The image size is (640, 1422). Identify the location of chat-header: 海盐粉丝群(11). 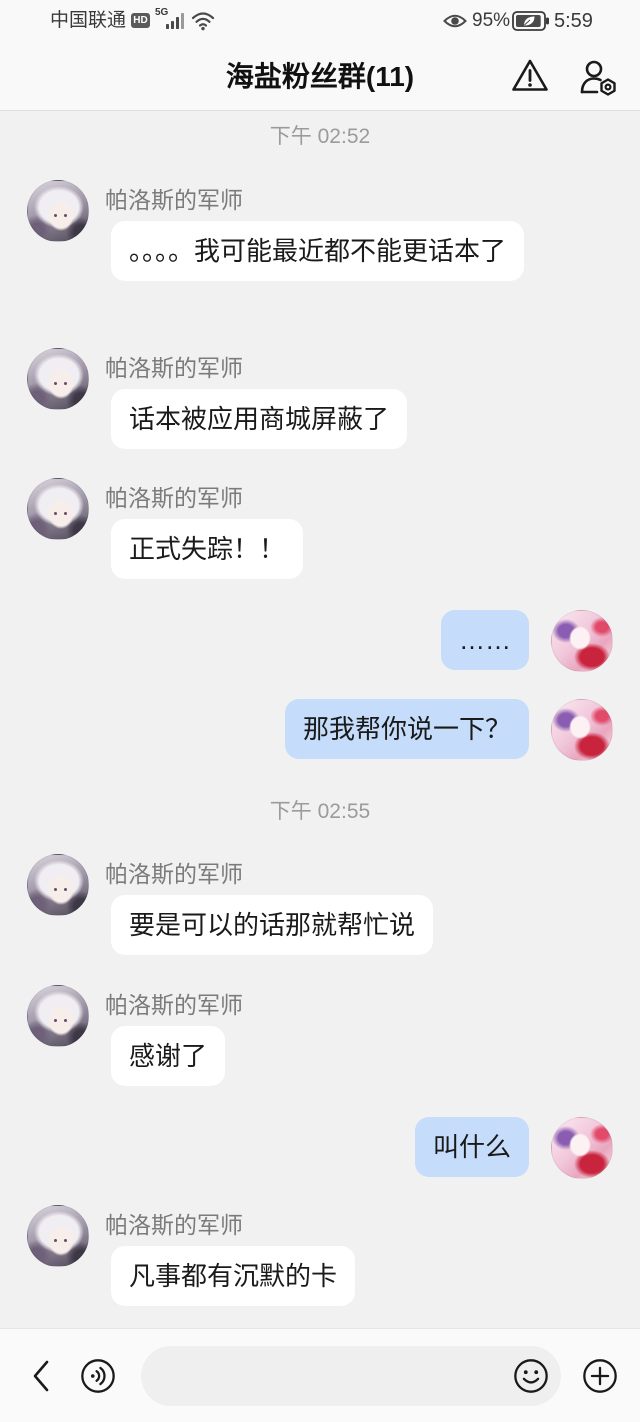
(320, 76).